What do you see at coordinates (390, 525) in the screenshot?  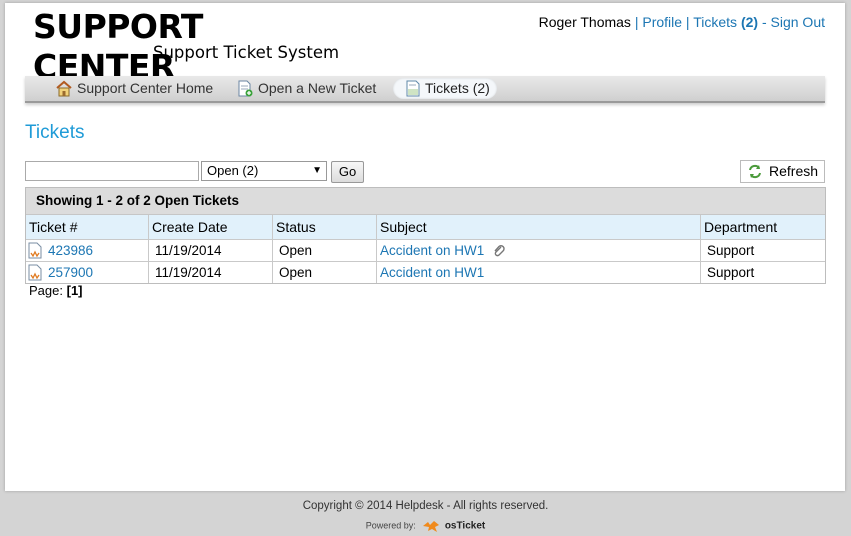 I see `powered-by-label: Powered by:` at bounding box center [390, 525].